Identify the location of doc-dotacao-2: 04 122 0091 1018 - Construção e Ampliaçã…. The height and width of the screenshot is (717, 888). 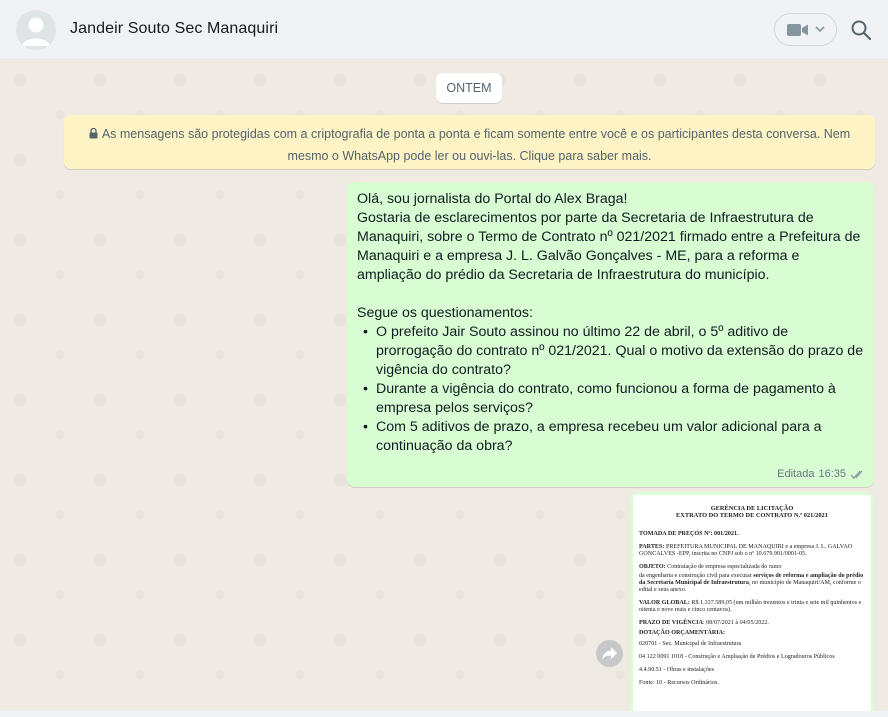
(737, 657).